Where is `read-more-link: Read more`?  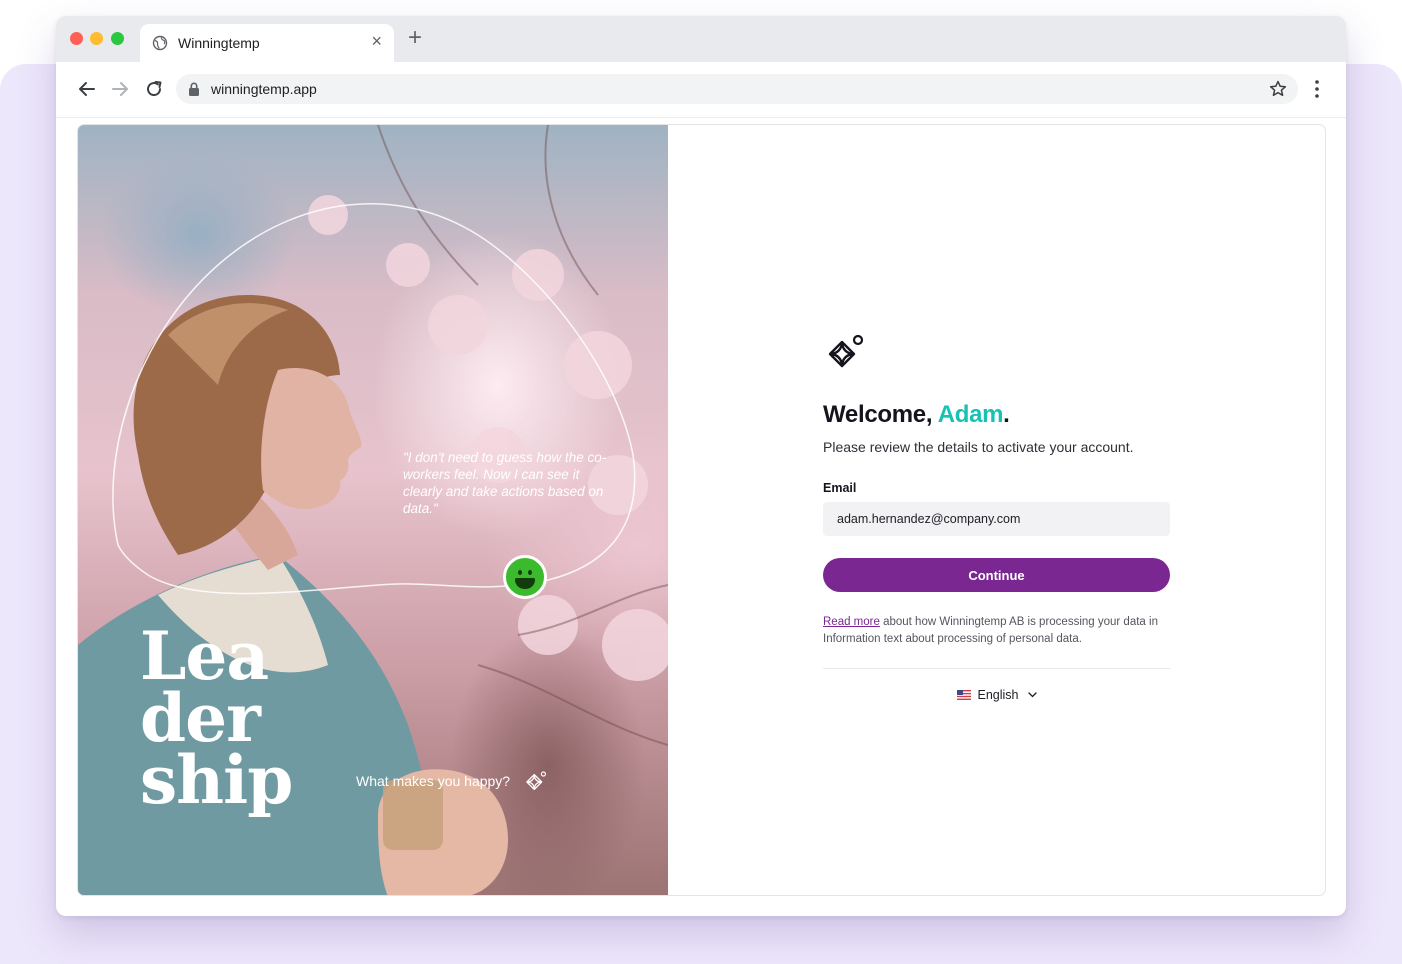
read-more-link: Read more is located at coordinates (851, 622).